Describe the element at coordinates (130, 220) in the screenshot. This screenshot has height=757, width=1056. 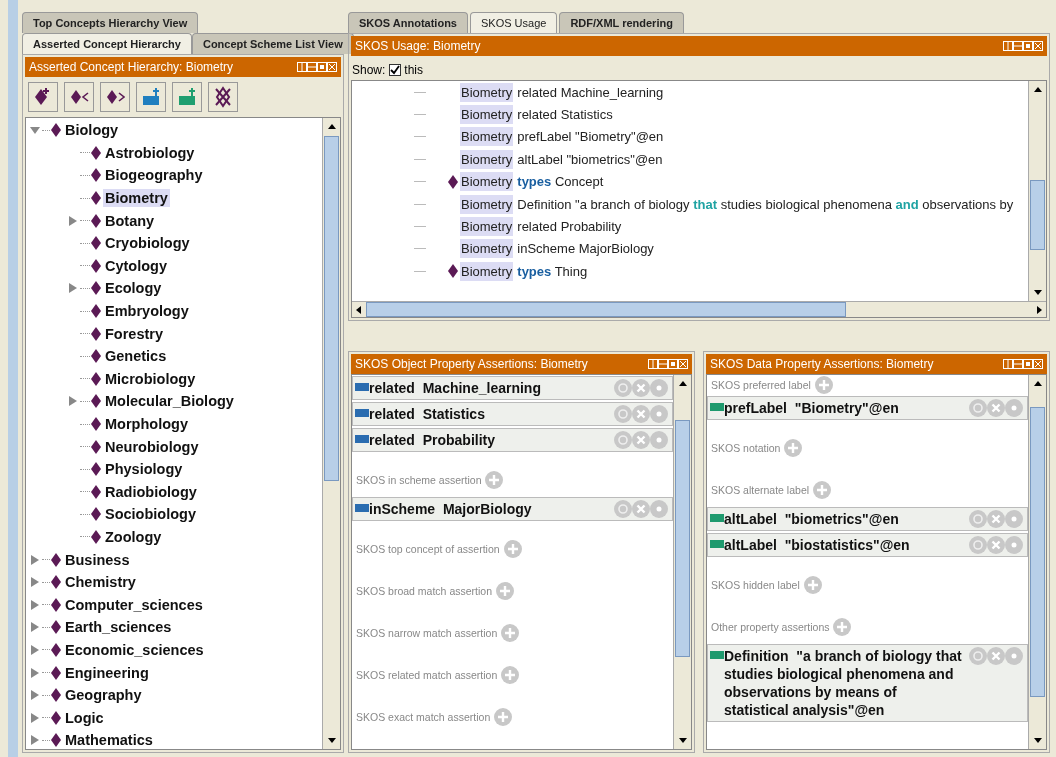
I see `tree-item: Botany` at that location.